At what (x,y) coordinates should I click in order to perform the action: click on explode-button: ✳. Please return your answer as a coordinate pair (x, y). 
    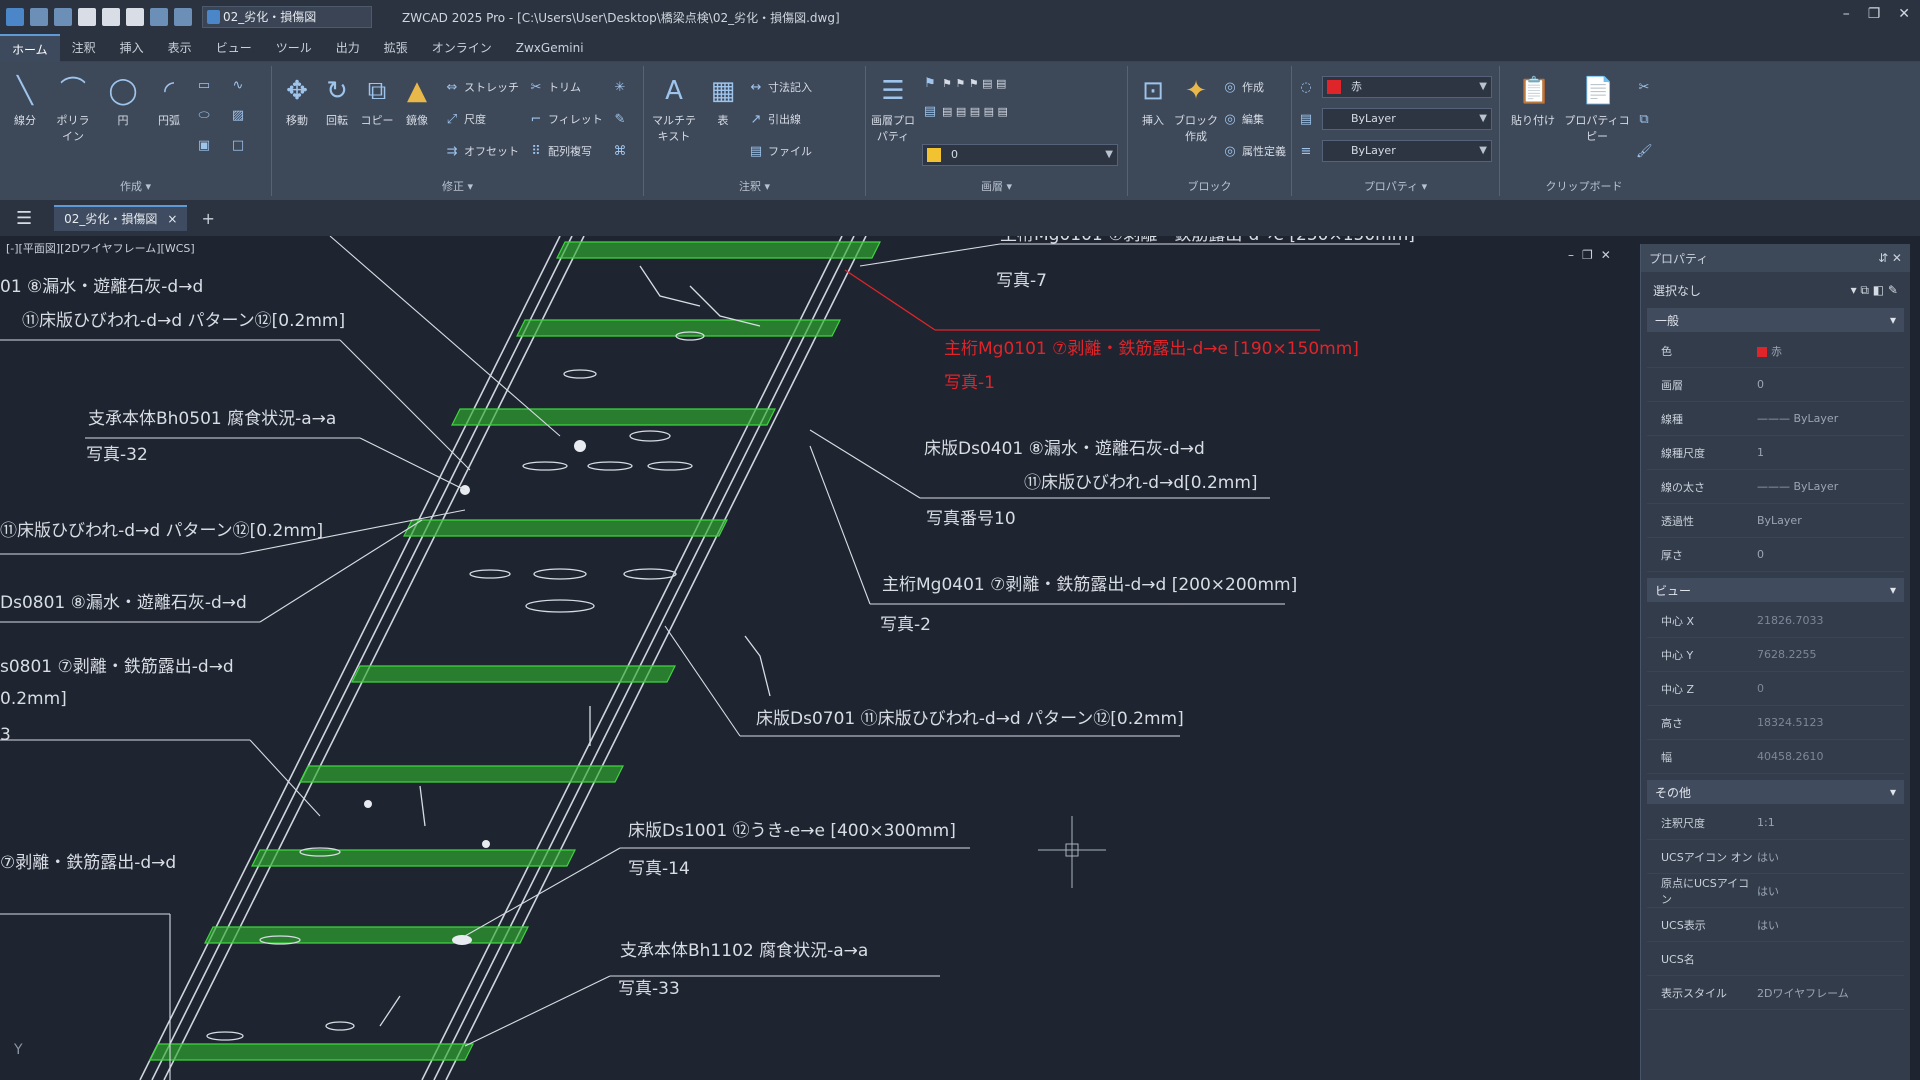
    Looking at the image, I should click on (622, 88).